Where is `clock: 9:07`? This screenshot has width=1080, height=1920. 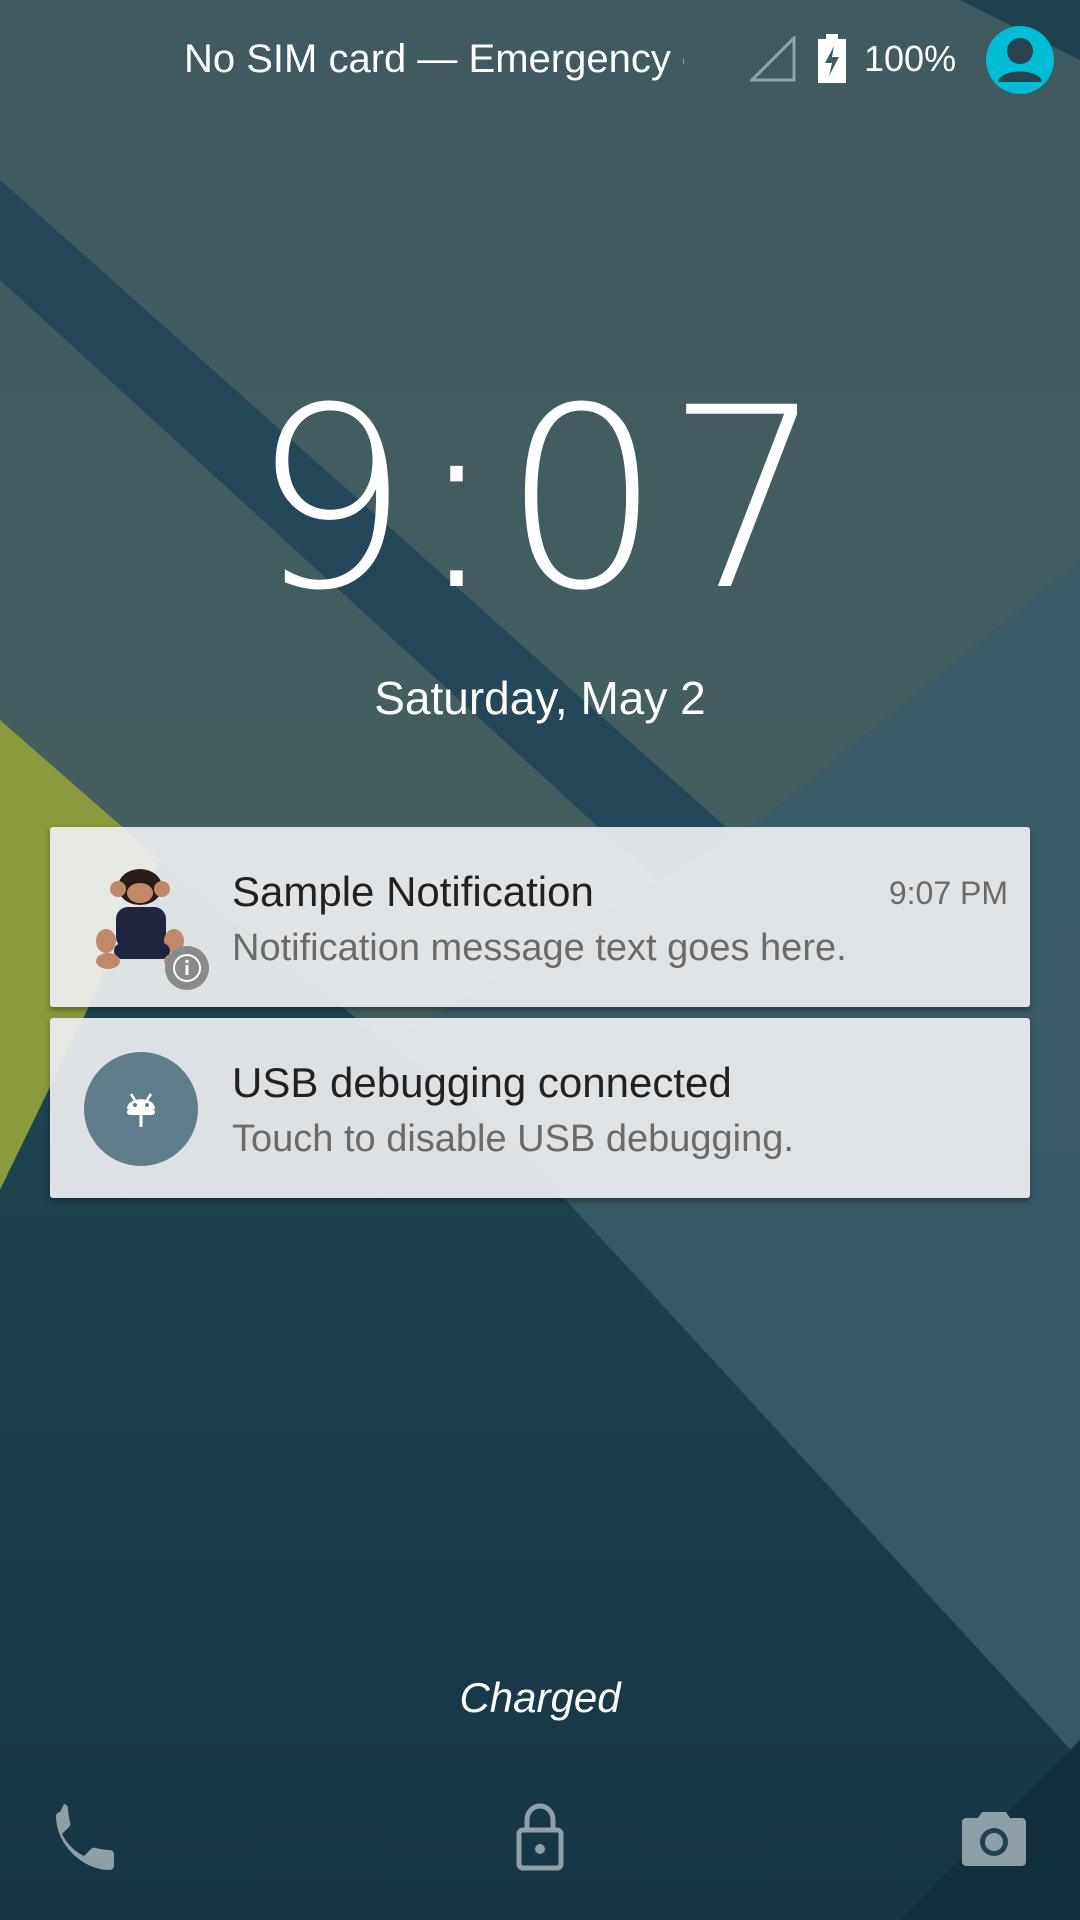 clock: 9:07 is located at coordinates (540, 499).